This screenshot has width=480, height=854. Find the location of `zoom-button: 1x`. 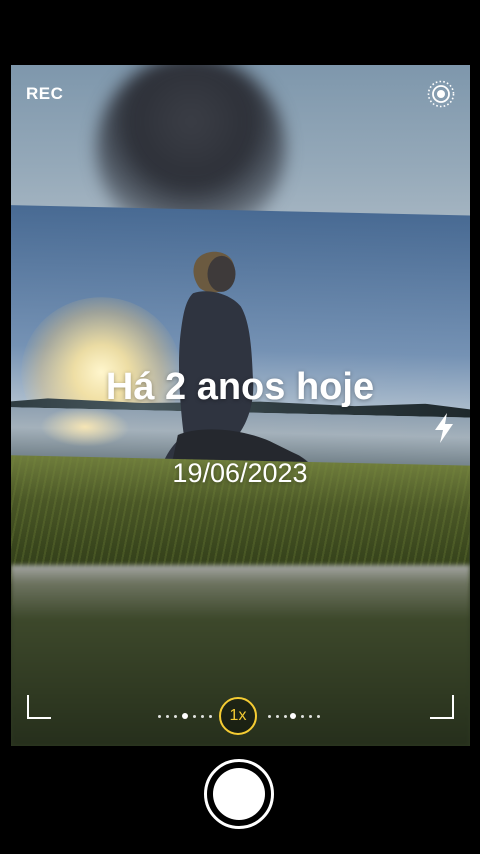

zoom-button: 1x is located at coordinates (238, 716).